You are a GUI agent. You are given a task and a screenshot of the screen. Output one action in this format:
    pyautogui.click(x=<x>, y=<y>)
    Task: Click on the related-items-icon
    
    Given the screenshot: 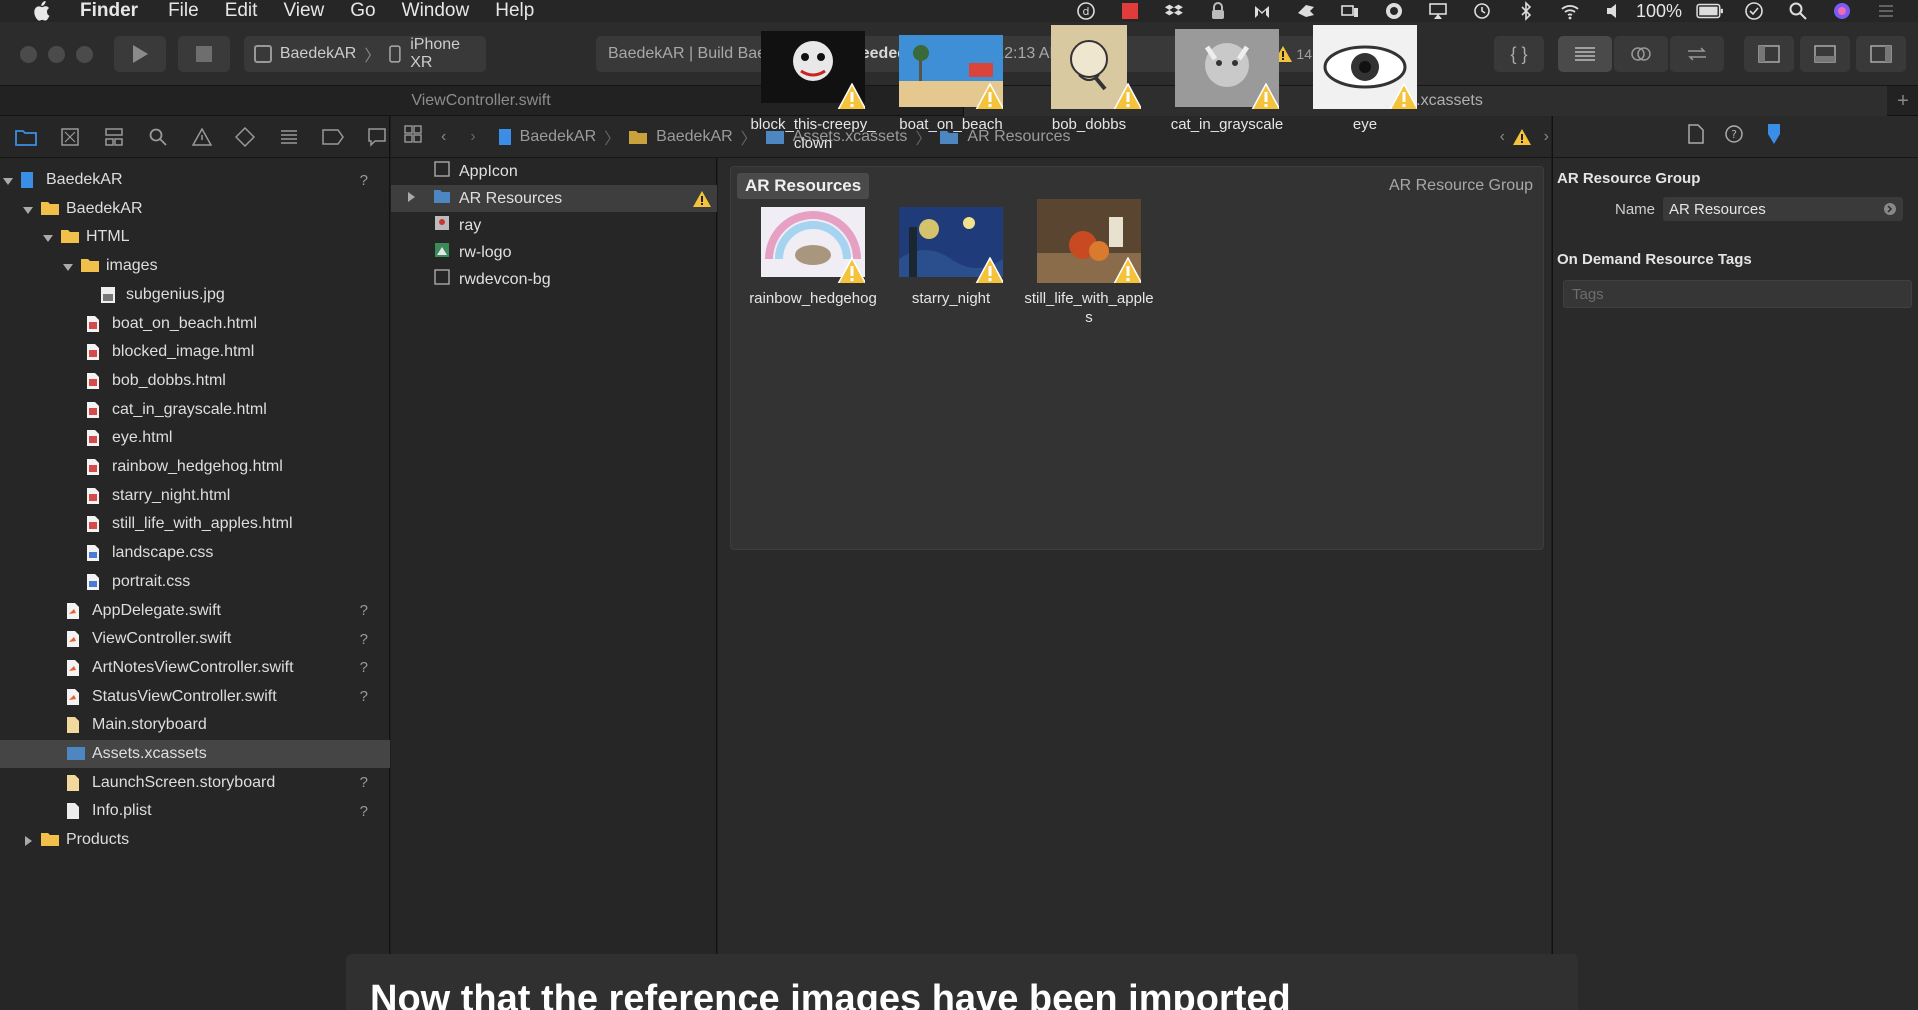 What is the action you would take?
    pyautogui.click(x=413, y=136)
    